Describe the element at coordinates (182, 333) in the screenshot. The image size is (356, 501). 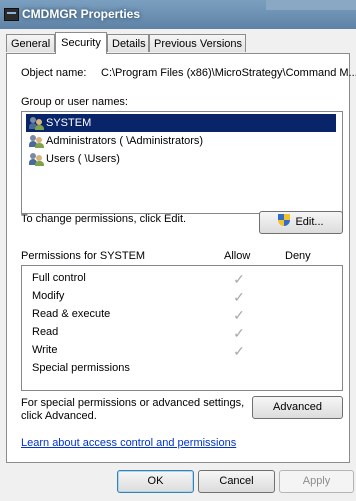
I see `permission-row: Read ✓` at that location.